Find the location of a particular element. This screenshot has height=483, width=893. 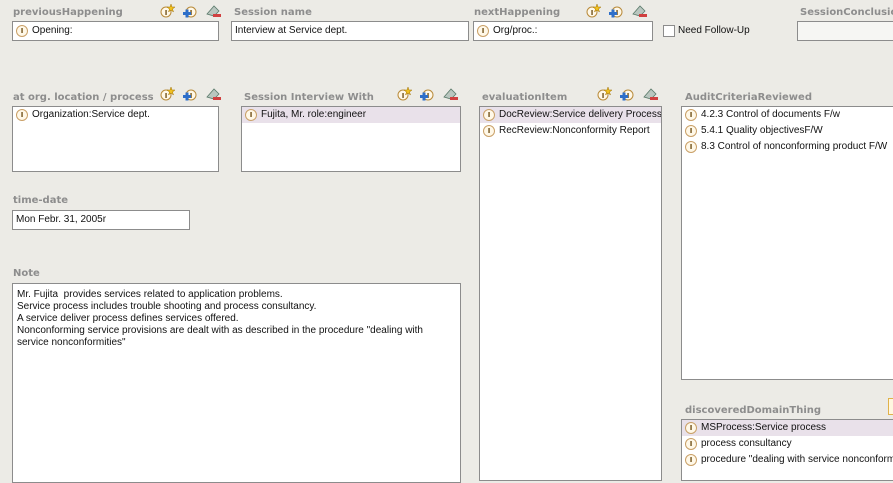

interview-with-list: I Fujita, Mr. role:engineer is located at coordinates (351, 139).